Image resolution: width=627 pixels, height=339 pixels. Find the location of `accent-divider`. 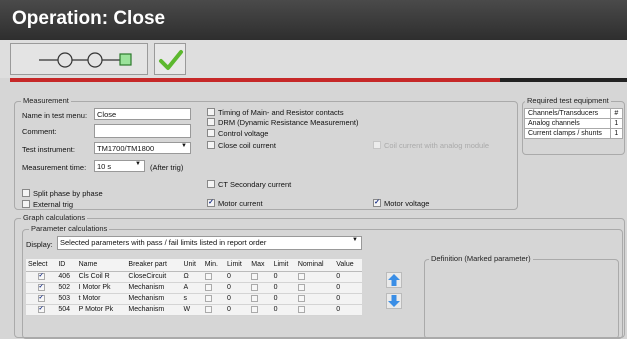

accent-divider is located at coordinates (255, 80).